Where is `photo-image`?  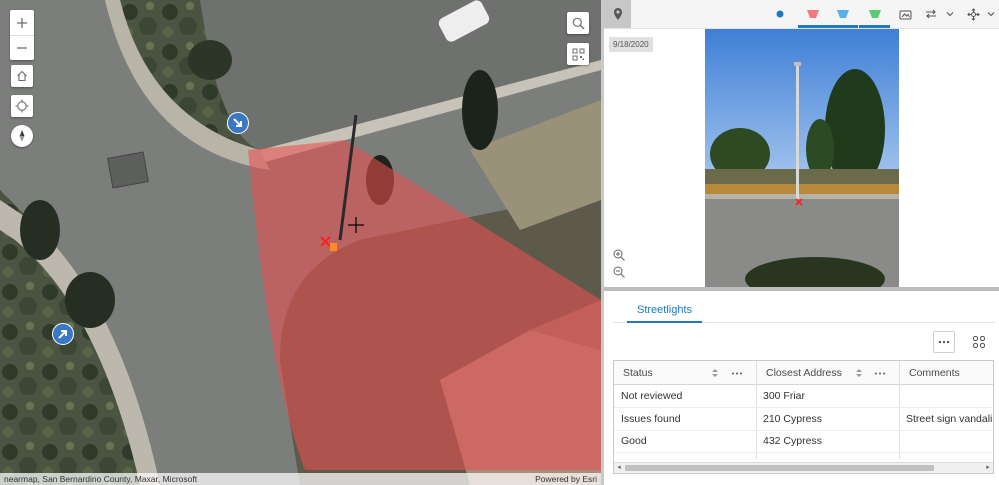 photo-image is located at coordinates (802, 158).